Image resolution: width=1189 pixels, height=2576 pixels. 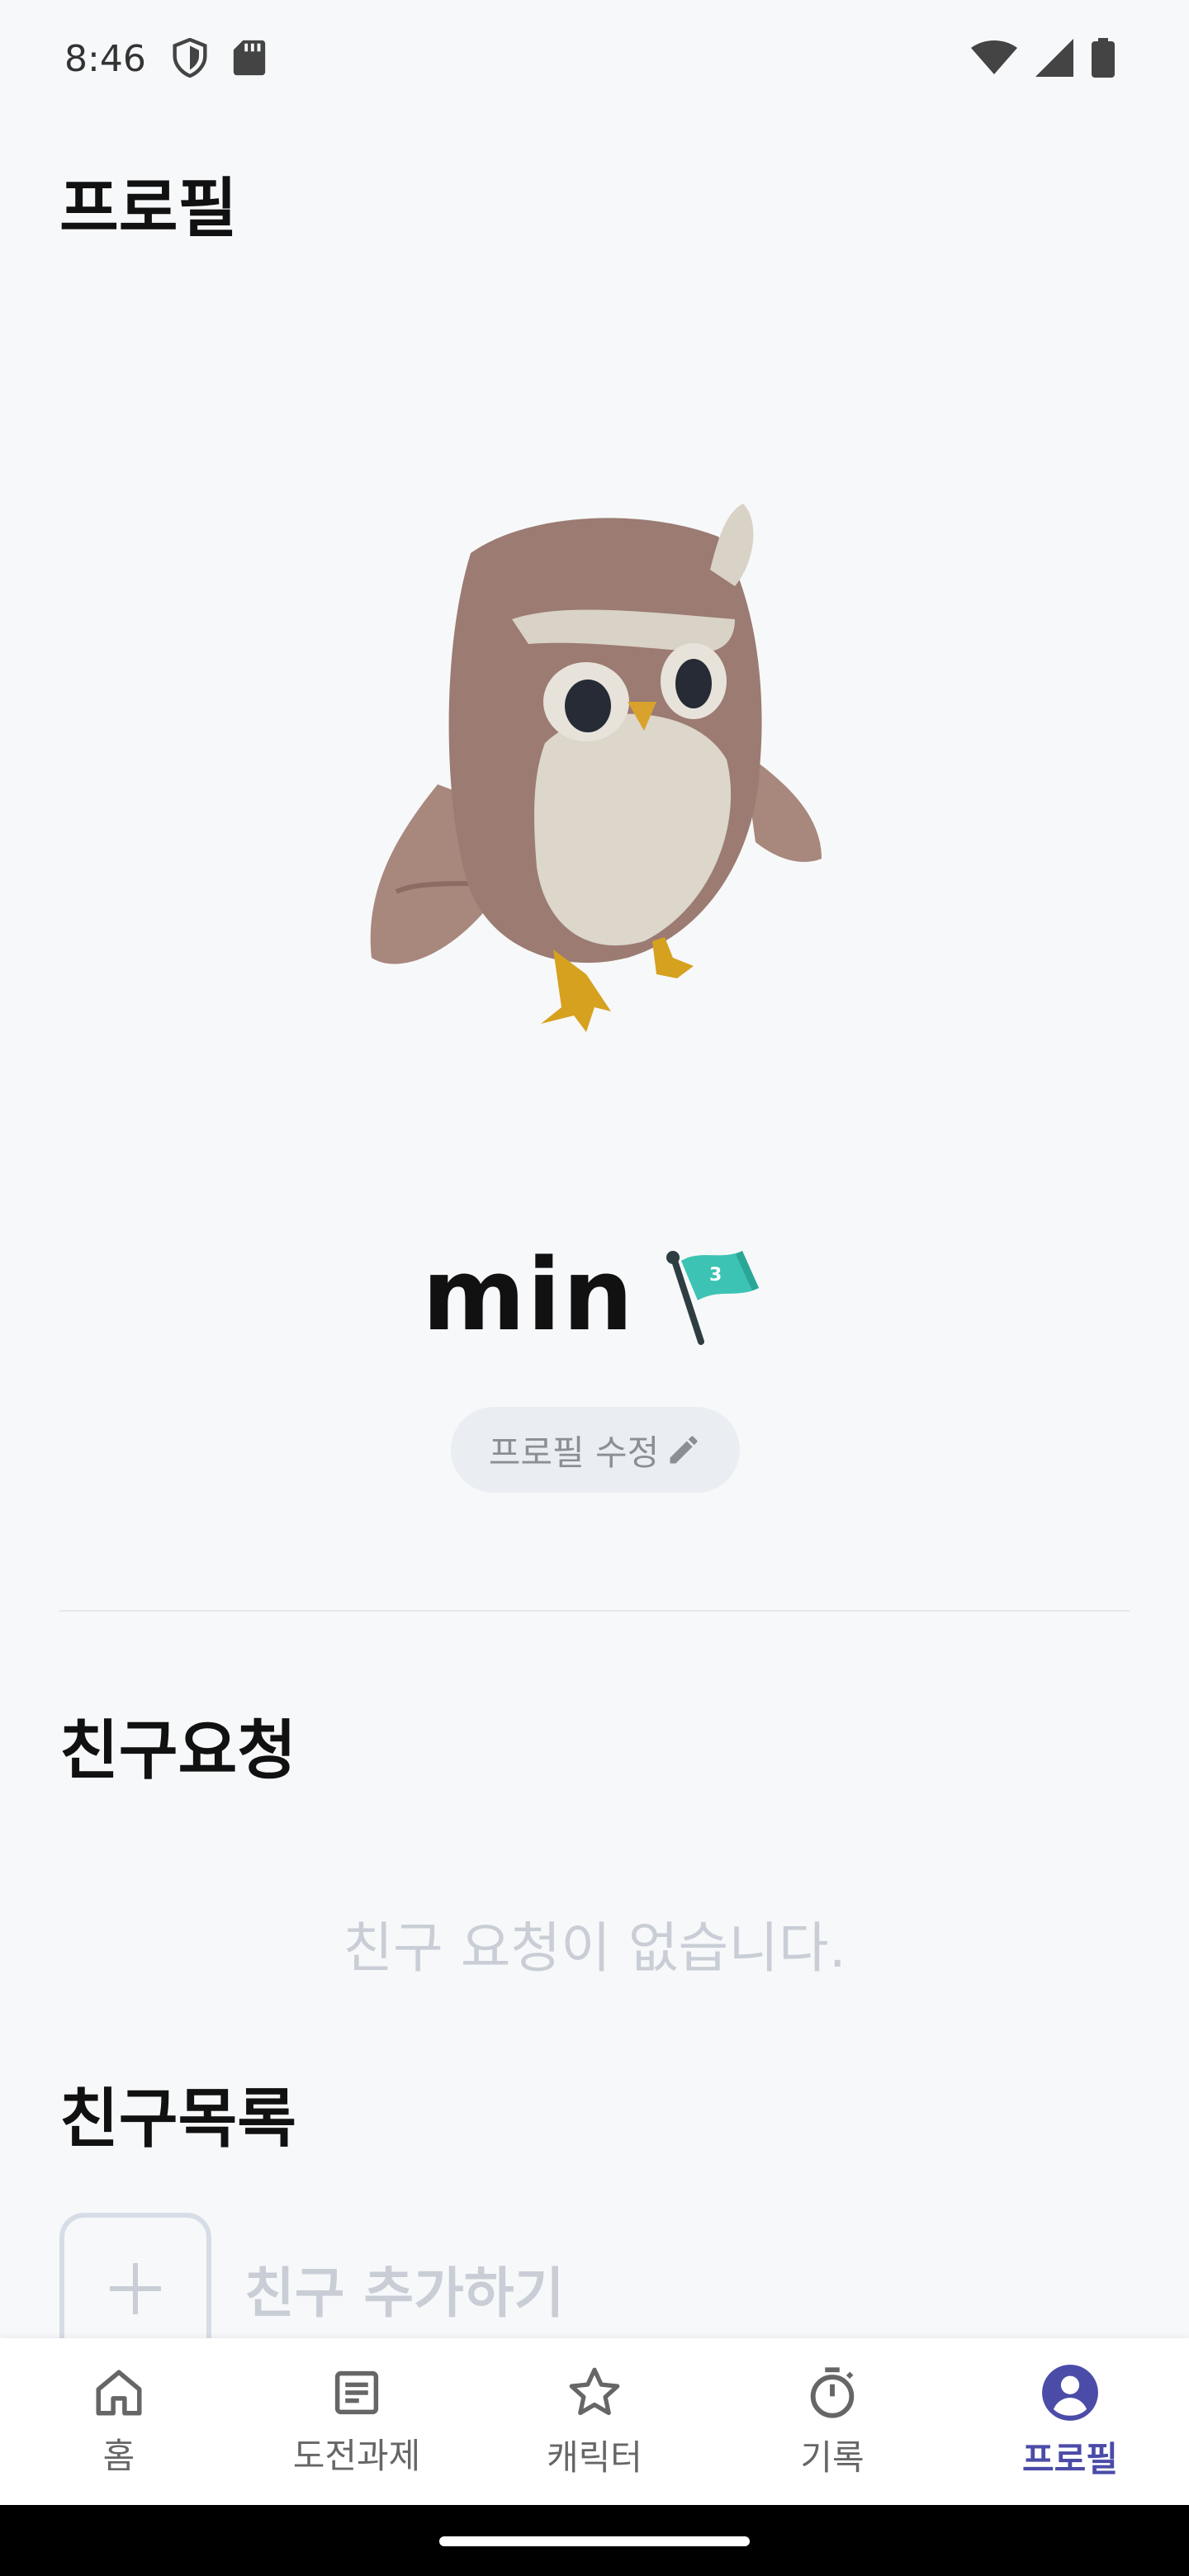 I want to click on system-gesture-bar, so click(x=594, y=2540).